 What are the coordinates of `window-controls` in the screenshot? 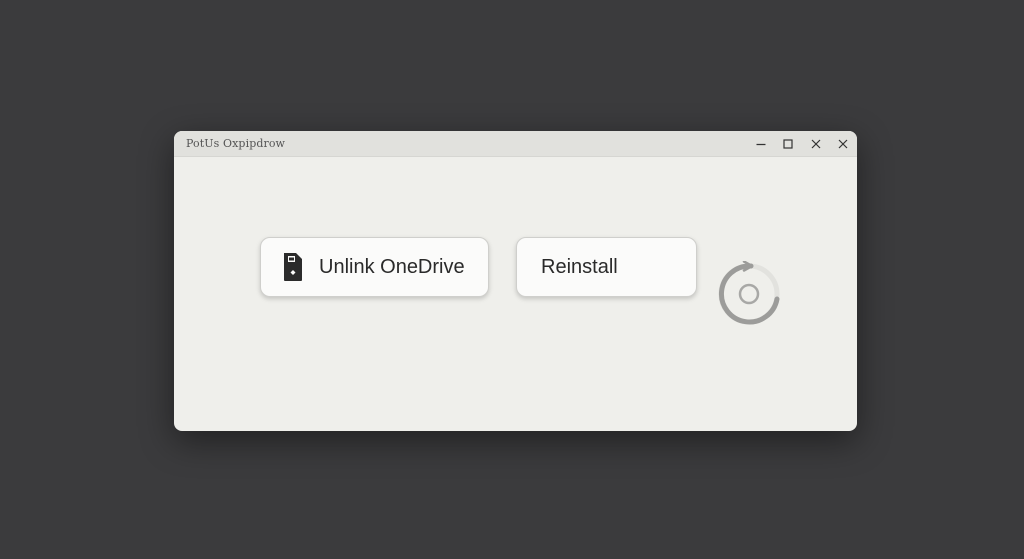 It's located at (802, 143).